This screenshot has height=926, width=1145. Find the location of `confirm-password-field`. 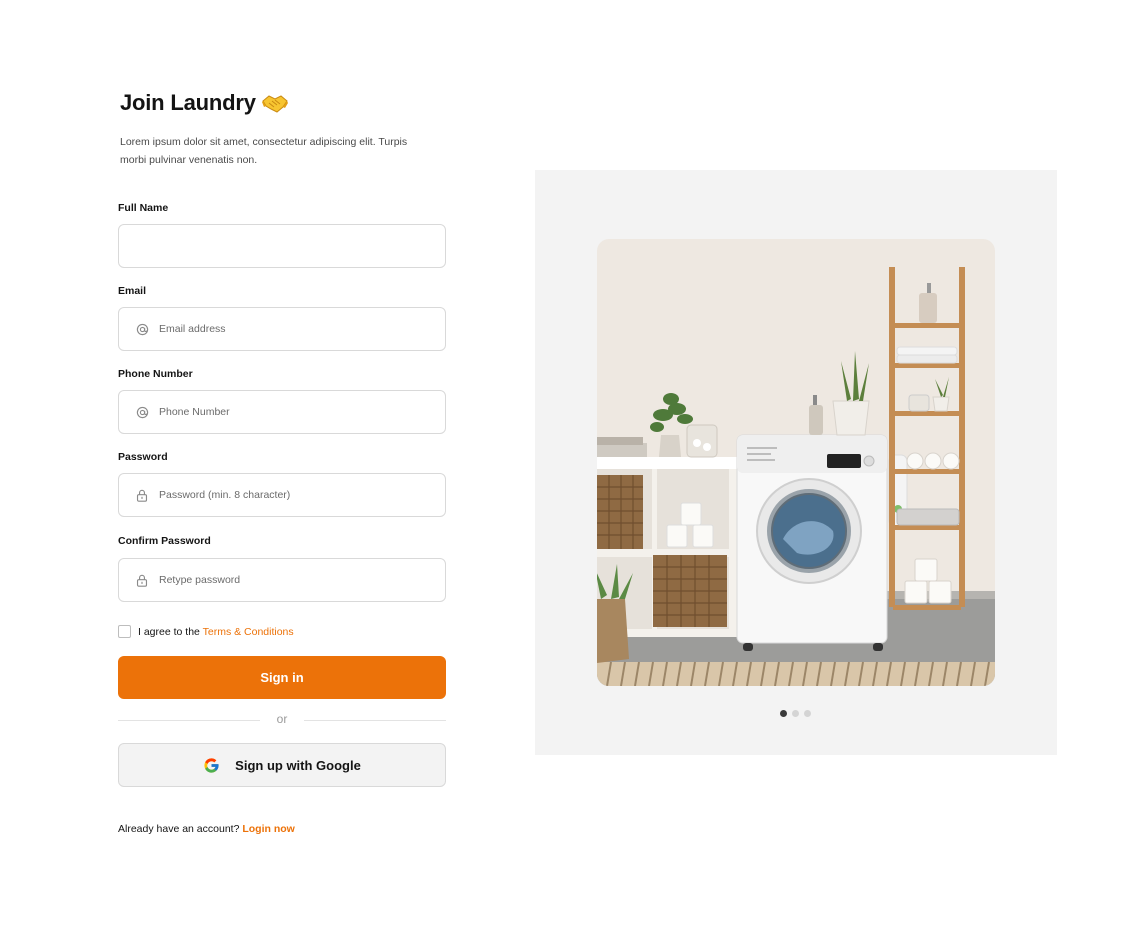

confirm-password-field is located at coordinates (282, 580).